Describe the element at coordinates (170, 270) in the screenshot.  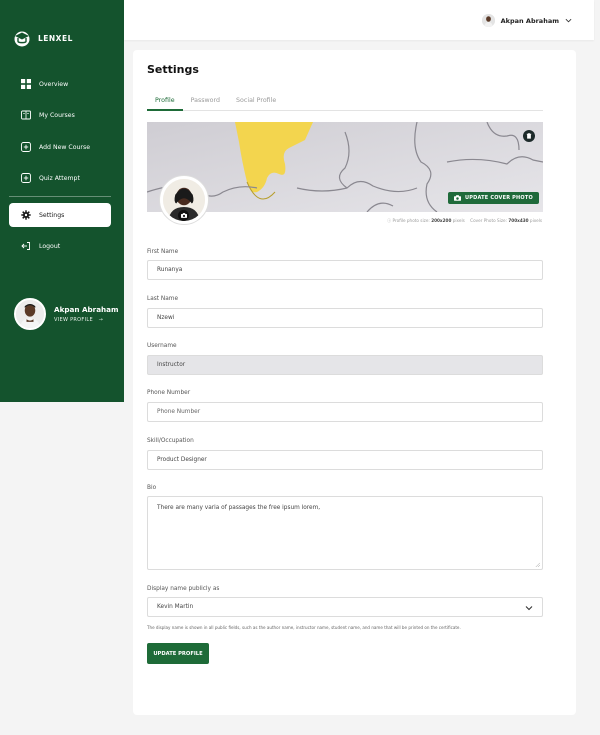
I see `first-name-value: Runanya` at that location.